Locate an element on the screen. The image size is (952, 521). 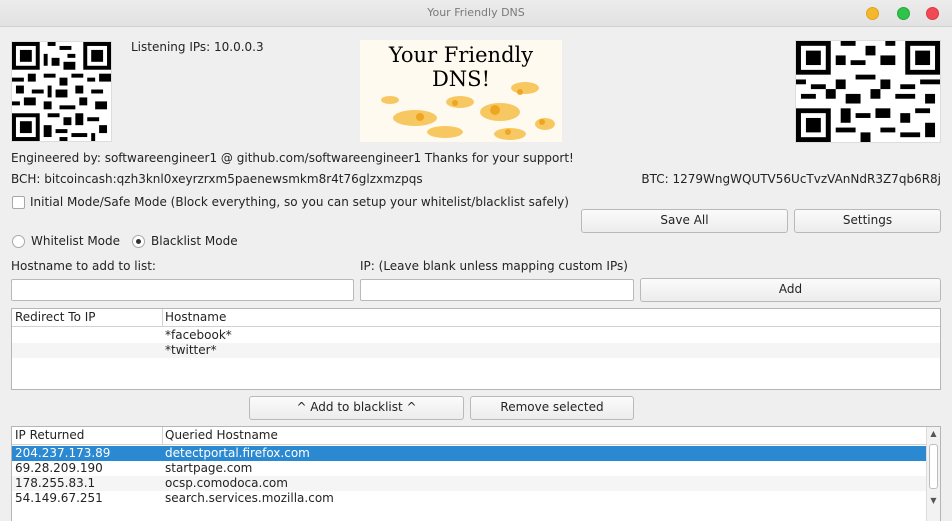
banner-image: Your Friendly DNS! is located at coordinates (461, 91).